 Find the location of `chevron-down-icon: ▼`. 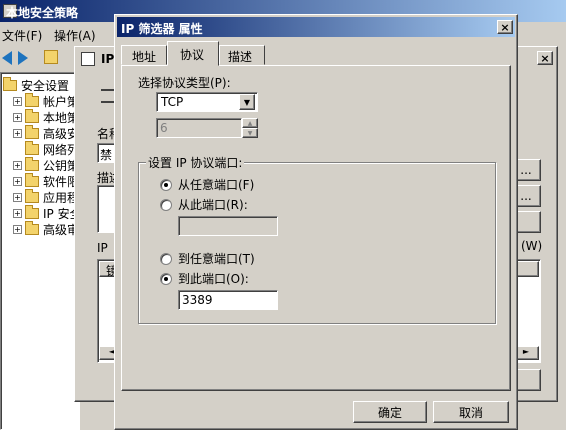

chevron-down-icon: ▼ is located at coordinates (247, 102).